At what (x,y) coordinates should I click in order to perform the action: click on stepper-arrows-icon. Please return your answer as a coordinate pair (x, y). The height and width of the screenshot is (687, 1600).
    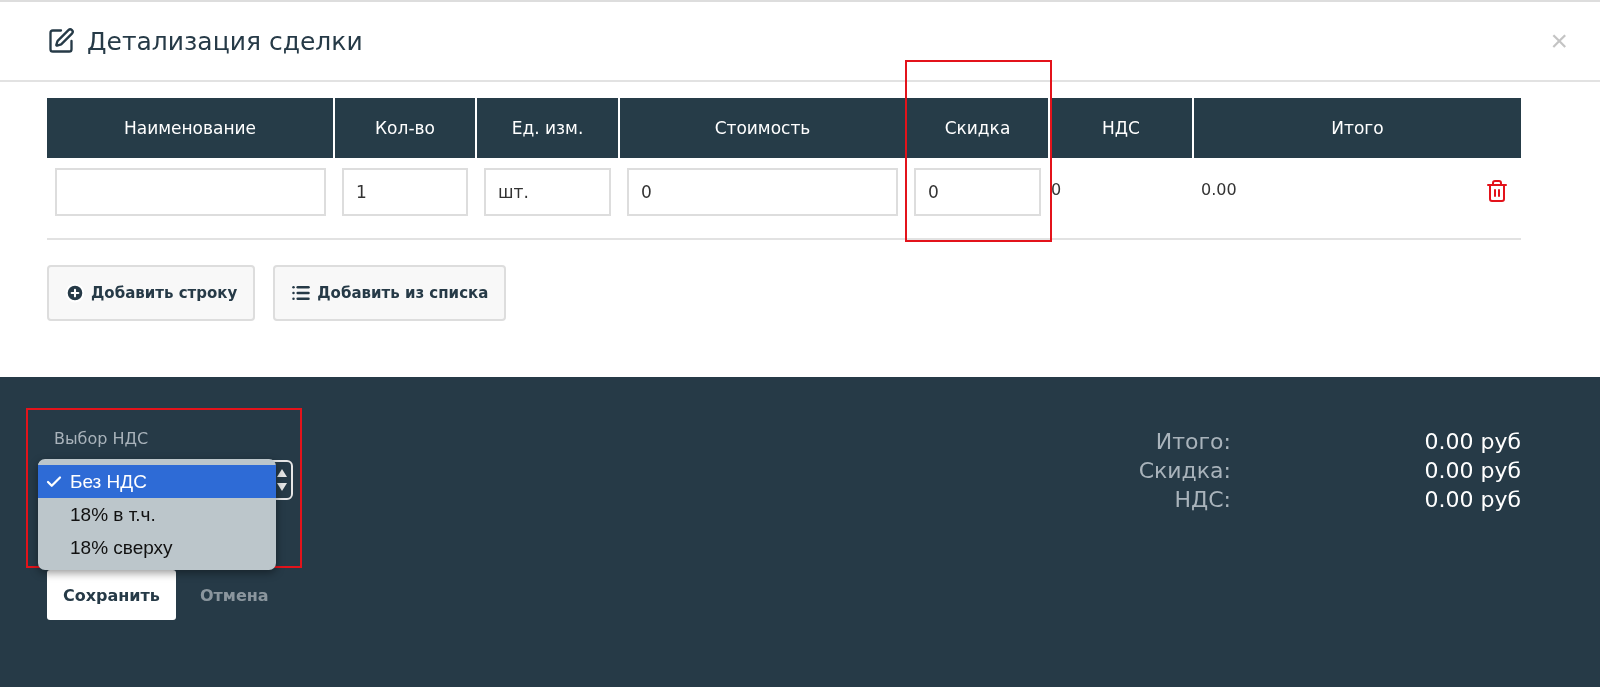
    Looking at the image, I should click on (282, 480).